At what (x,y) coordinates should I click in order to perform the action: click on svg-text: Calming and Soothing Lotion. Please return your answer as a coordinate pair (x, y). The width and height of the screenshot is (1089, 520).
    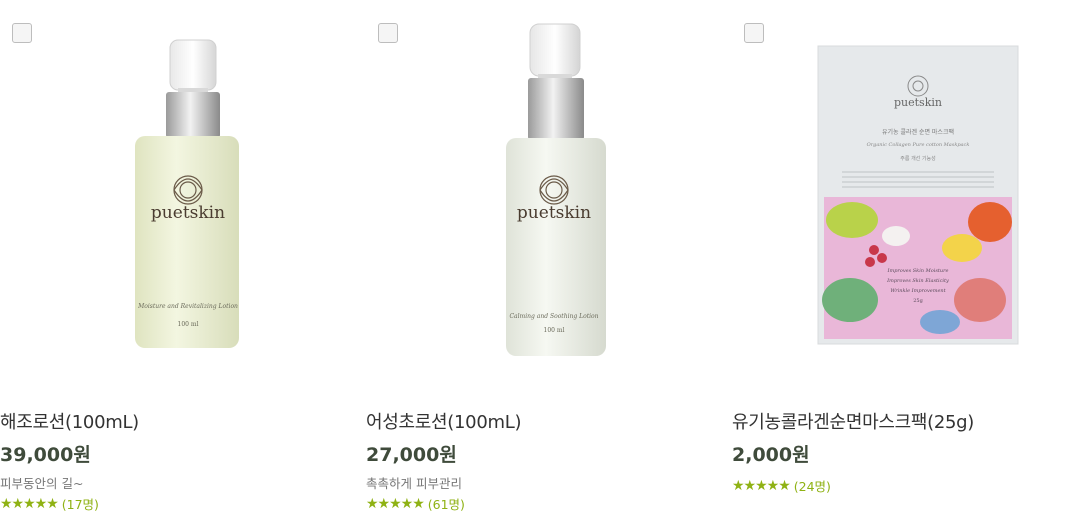
    Looking at the image, I should click on (553, 316).